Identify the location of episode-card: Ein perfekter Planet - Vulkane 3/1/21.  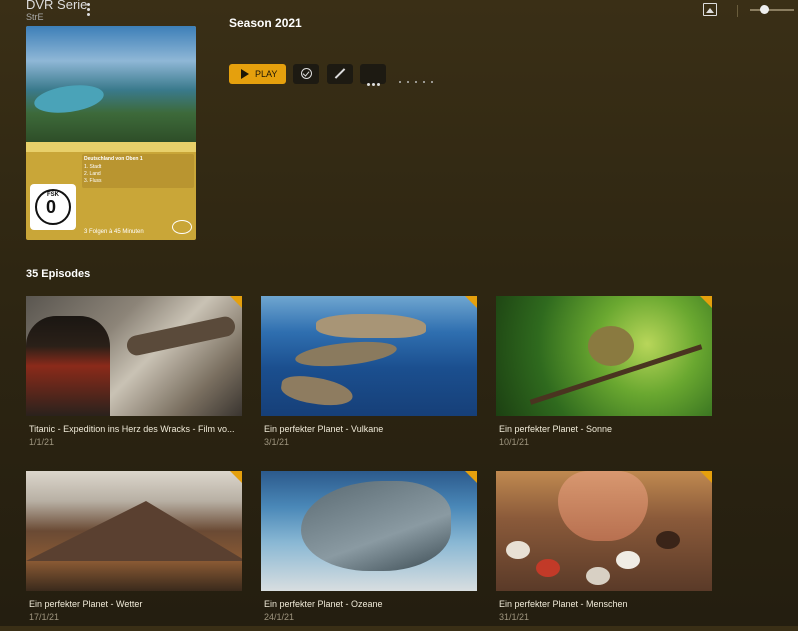
(369, 376).